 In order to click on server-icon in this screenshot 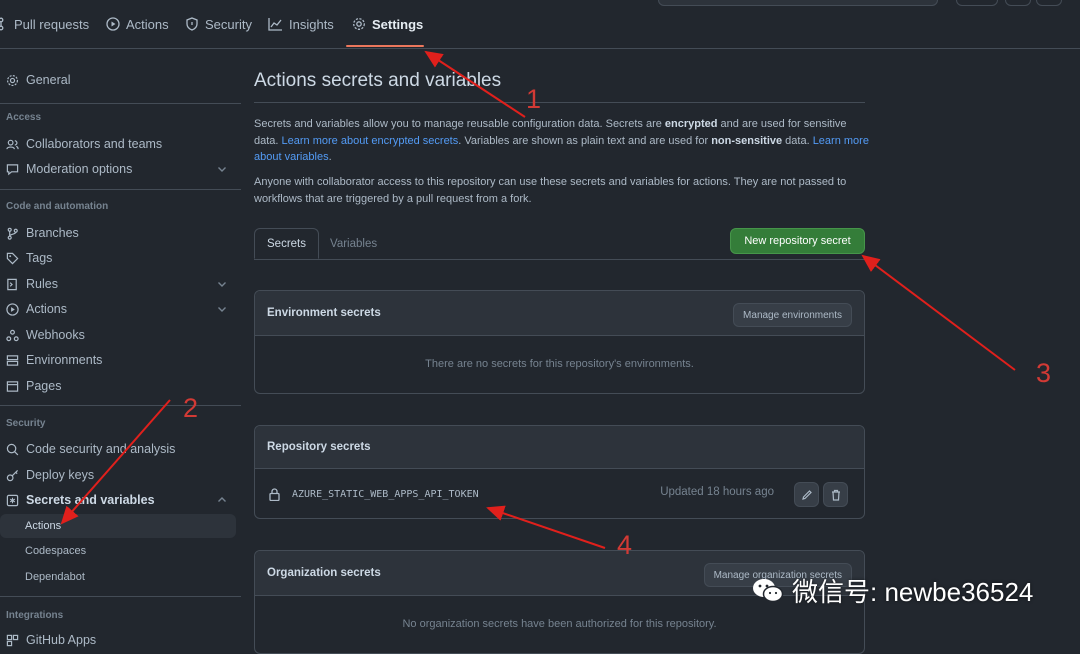, I will do `click(12, 360)`.